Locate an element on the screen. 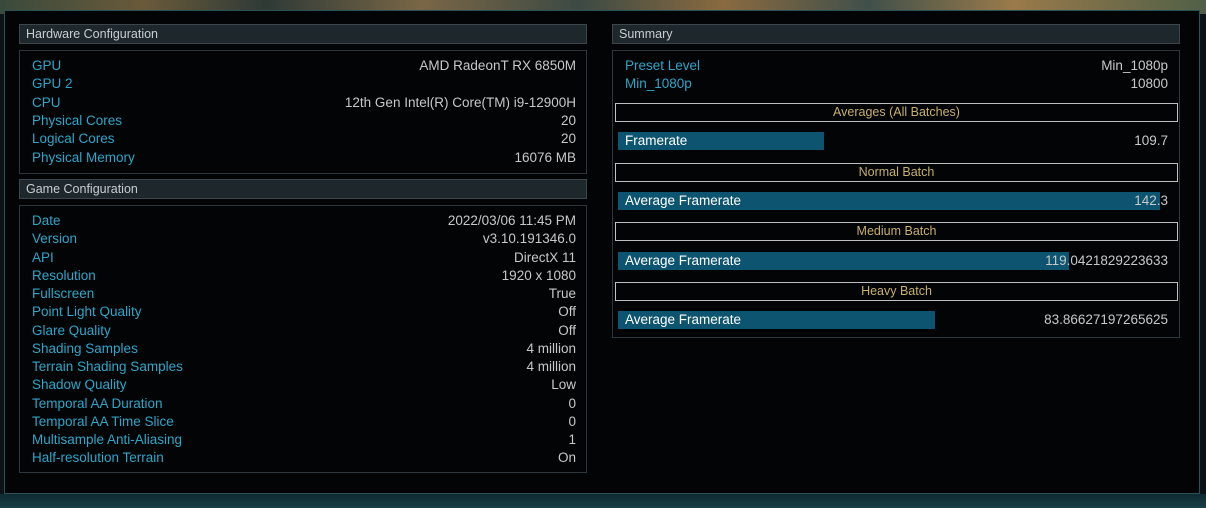 This screenshot has height=508, width=1206. hardware-row-value: 16076 MB is located at coordinates (545, 157).